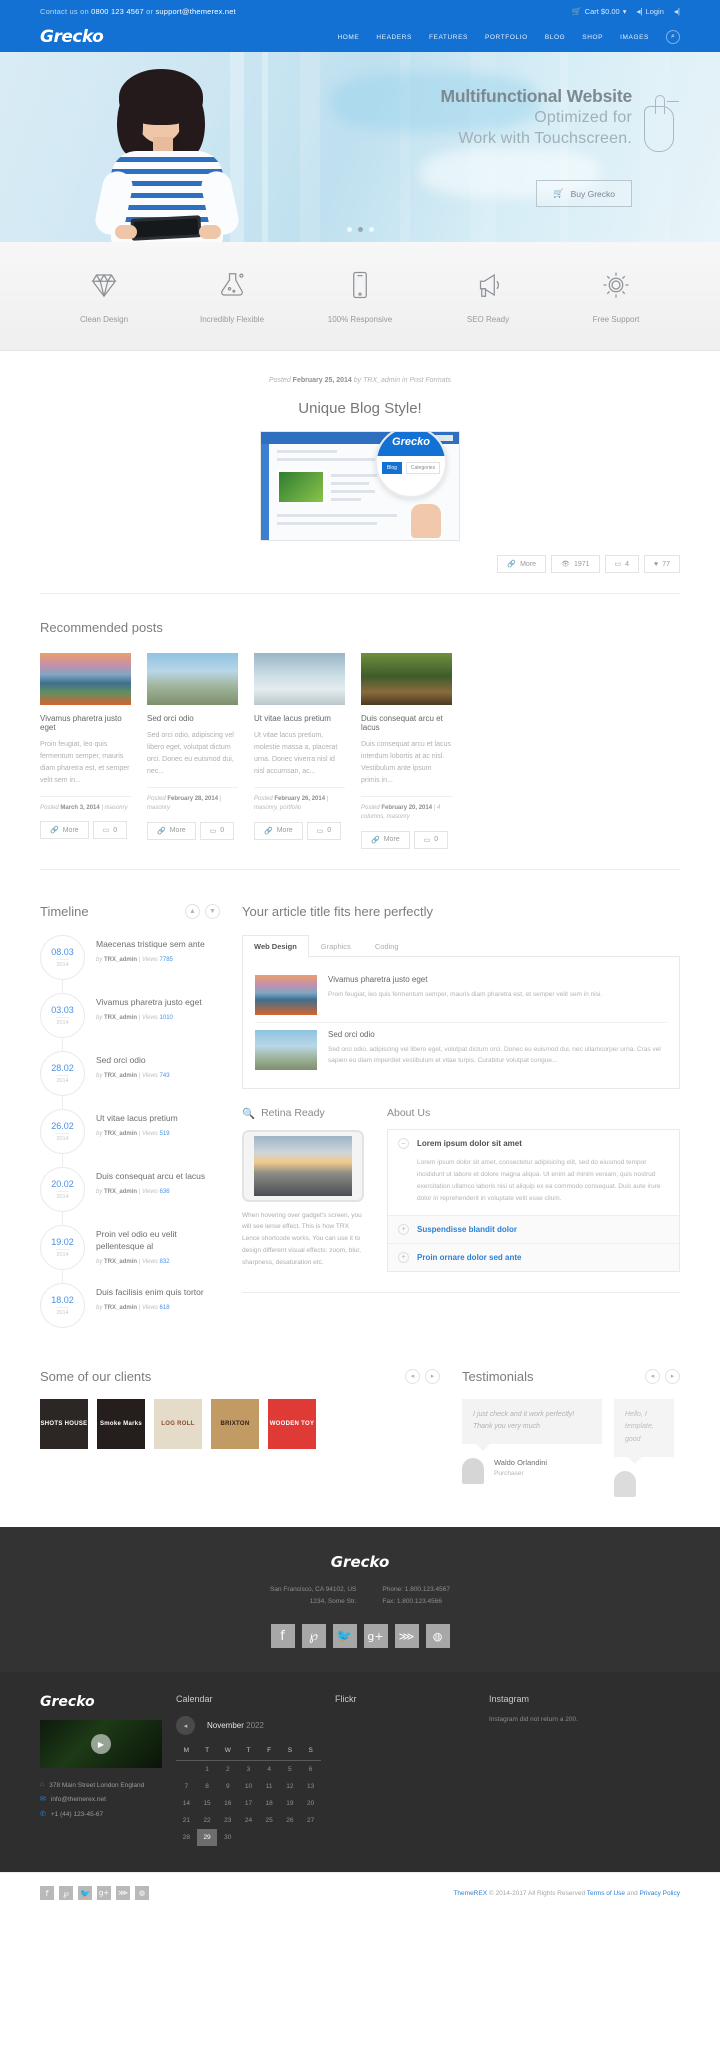  I want to click on calendar-day: 27, so click(310, 1820).